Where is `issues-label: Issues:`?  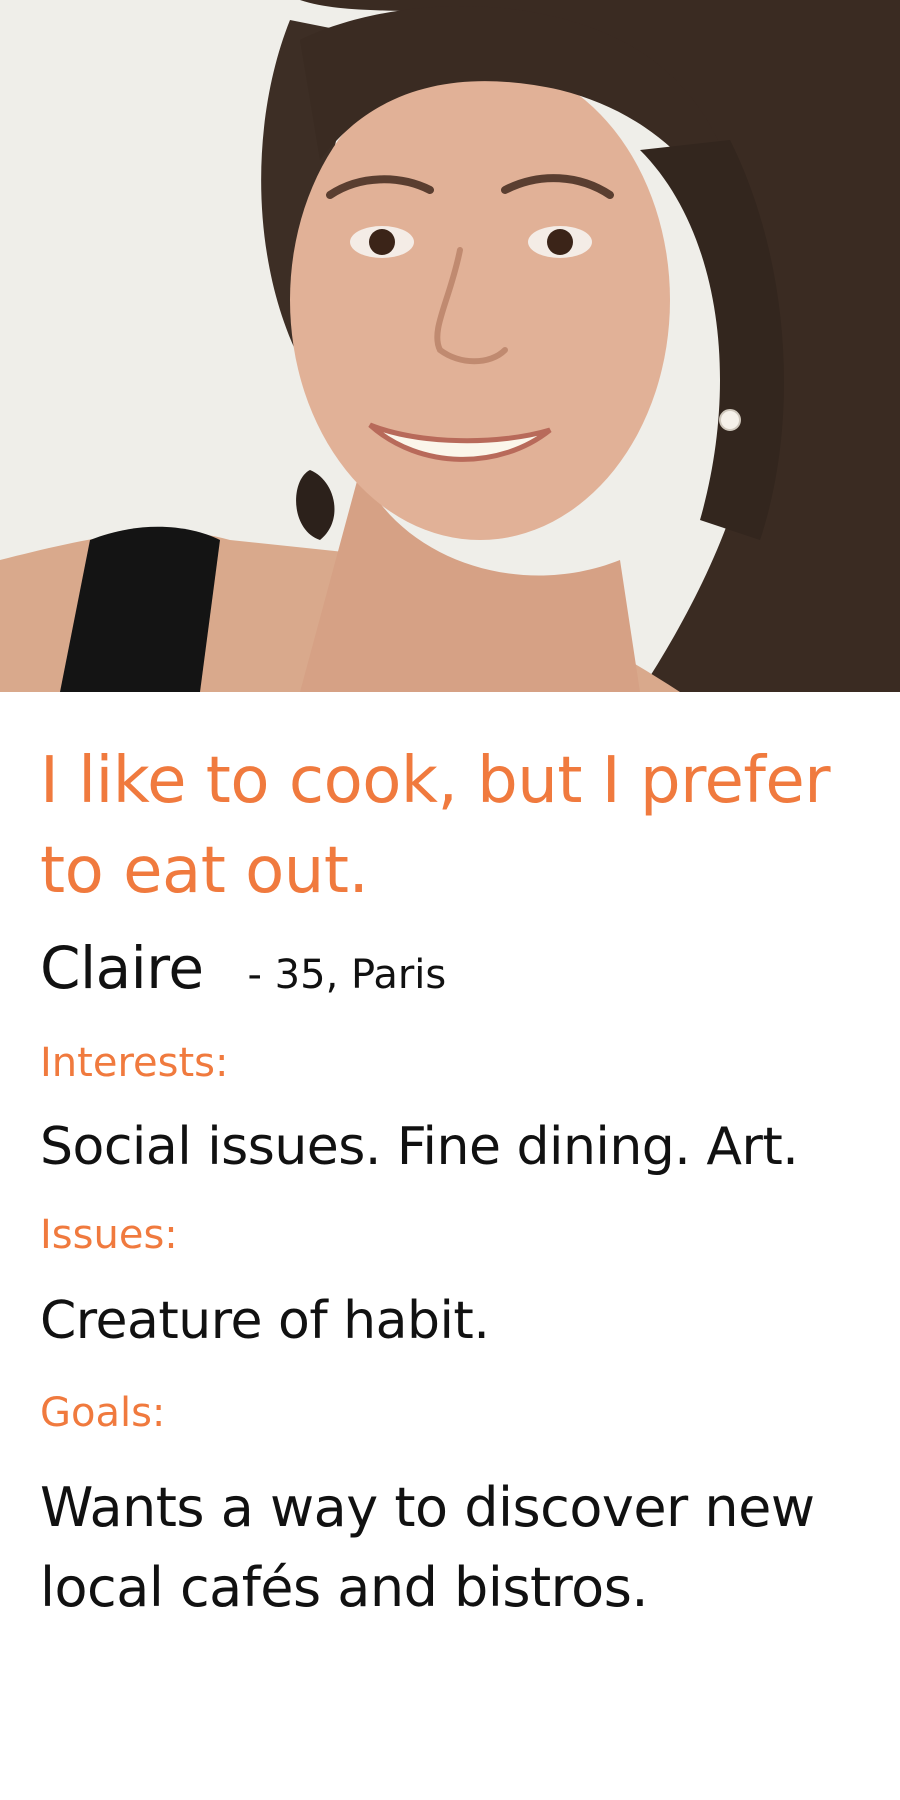 issues-label: Issues: is located at coordinates (109, 1235).